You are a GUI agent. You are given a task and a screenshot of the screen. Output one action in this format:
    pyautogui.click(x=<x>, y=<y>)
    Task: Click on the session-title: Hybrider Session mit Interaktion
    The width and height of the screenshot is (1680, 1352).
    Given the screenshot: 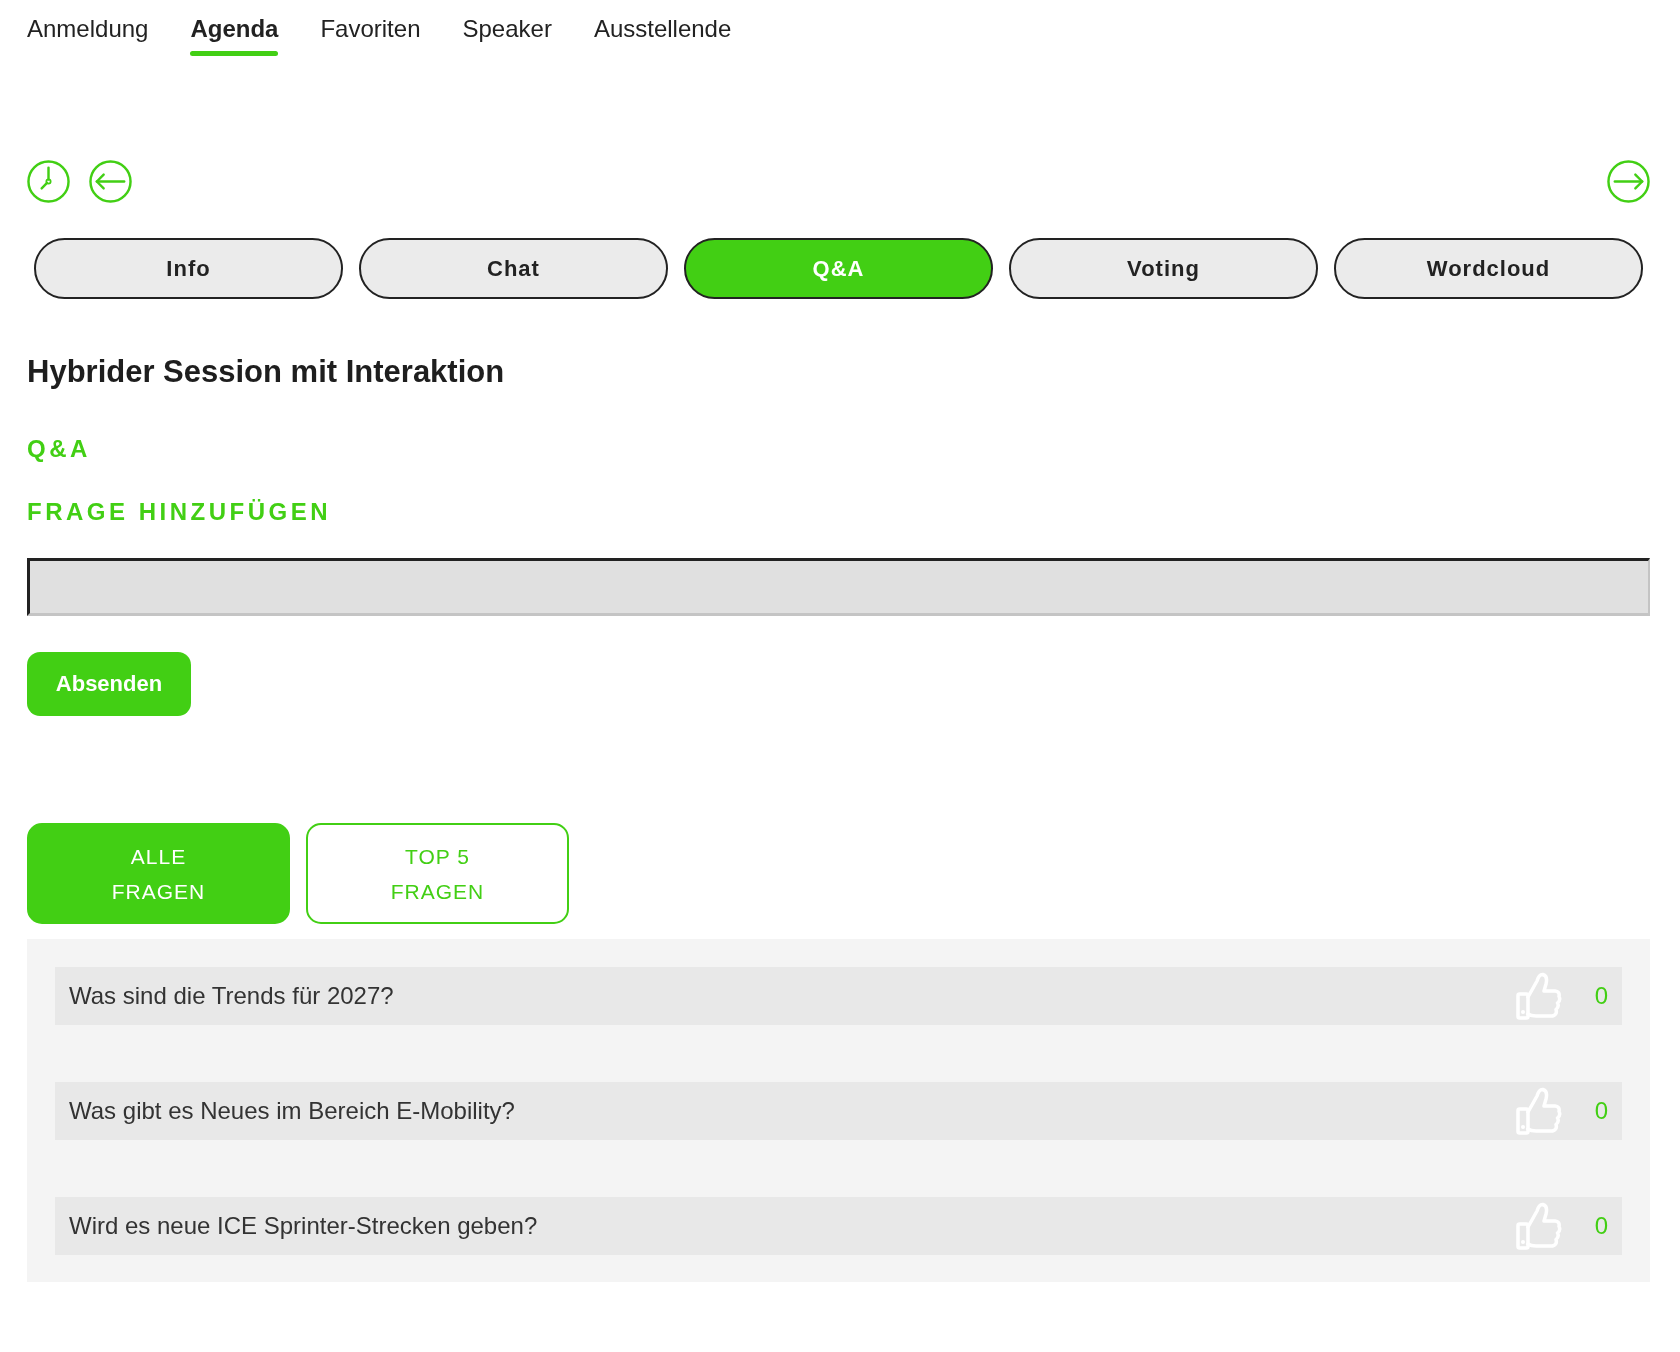 What is the action you would take?
    pyautogui.click(x=266, y=372)
    